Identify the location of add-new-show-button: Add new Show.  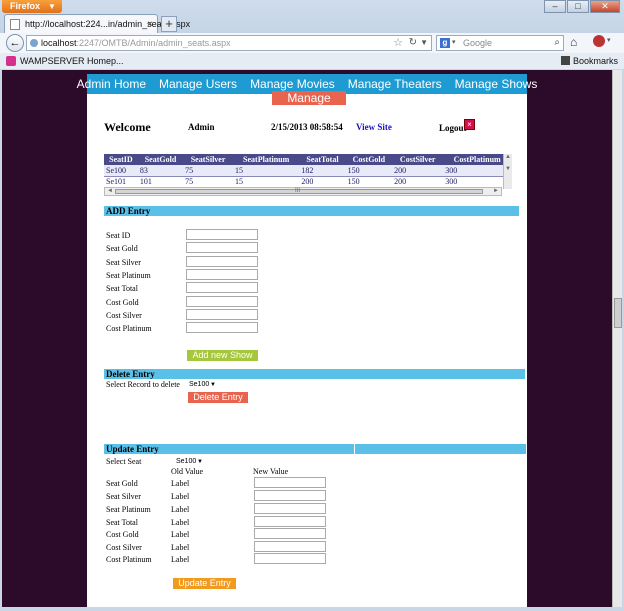
(222, 355).